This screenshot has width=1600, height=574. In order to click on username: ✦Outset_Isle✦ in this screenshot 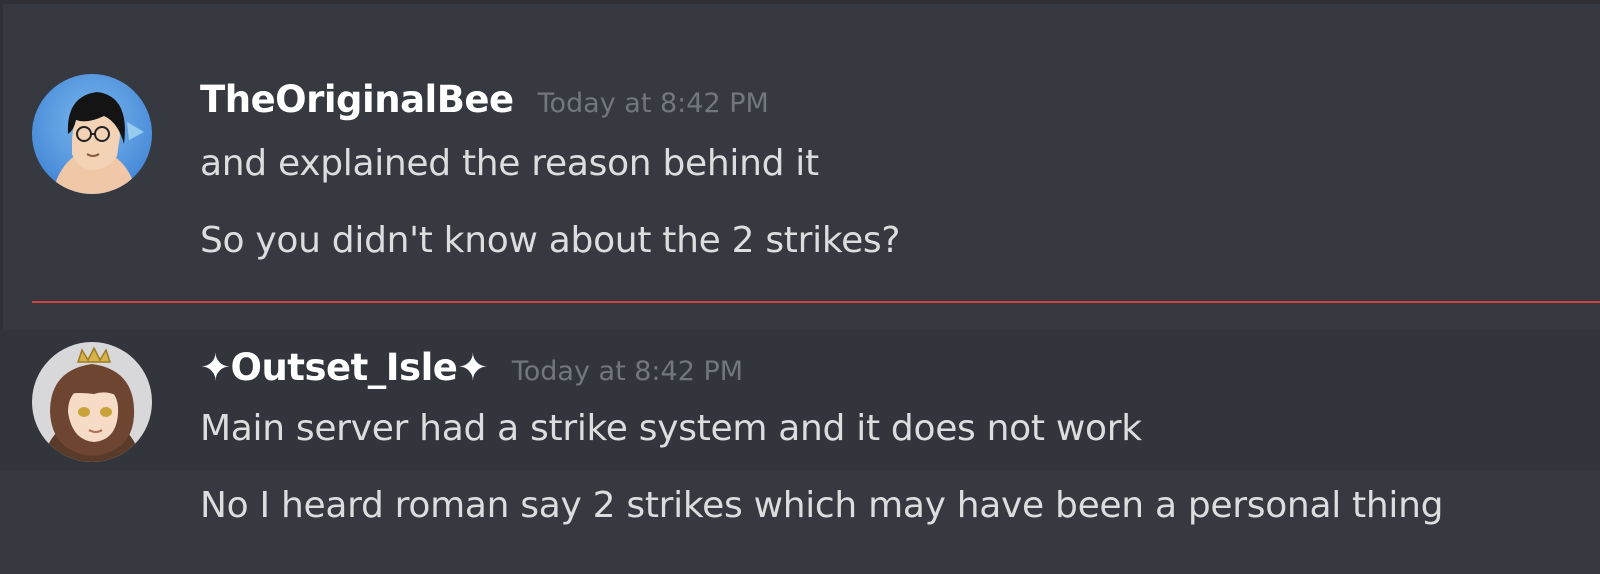, I will do `click(344, 367)`.